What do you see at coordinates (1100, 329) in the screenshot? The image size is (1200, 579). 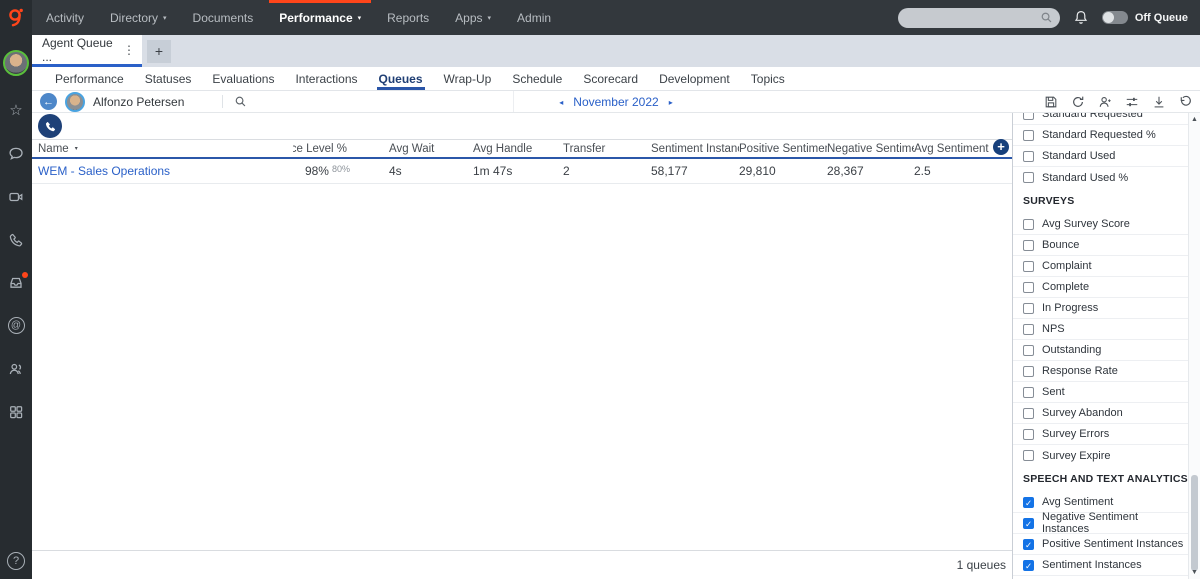 I see `column-picker-item-nps: NPS` at bounding box center [1100, 329].